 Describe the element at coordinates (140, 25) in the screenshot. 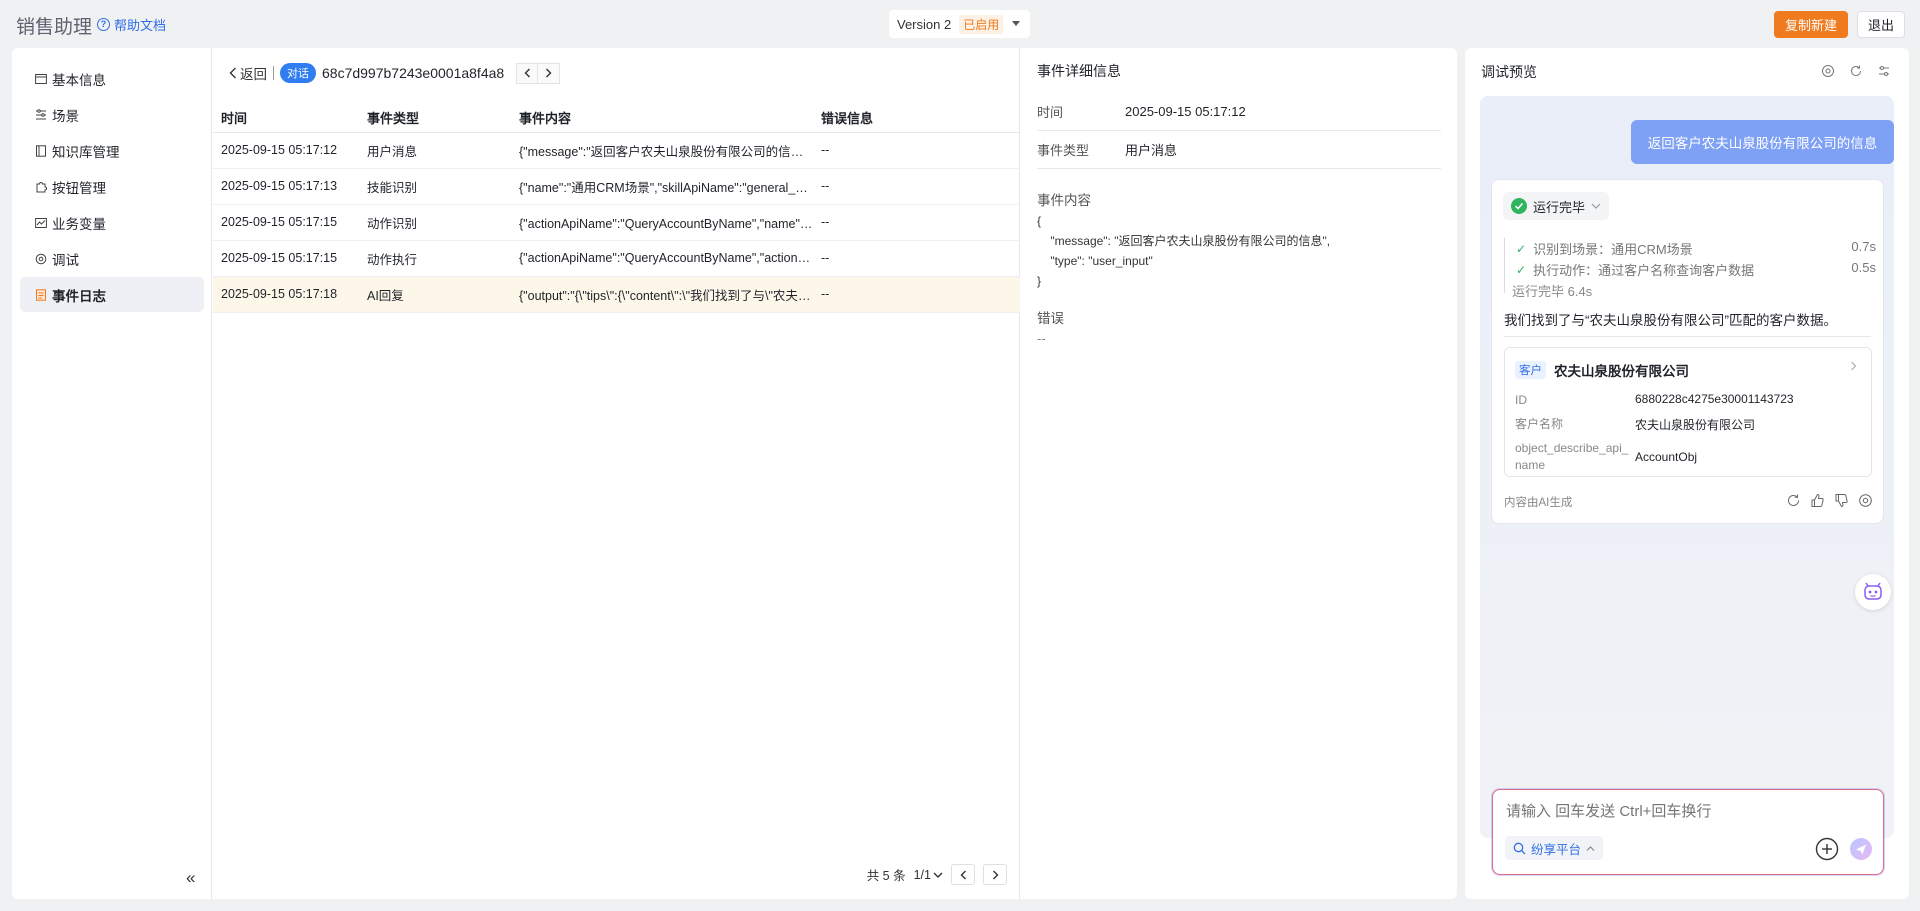

I see `help-docs-label: 帮助文档` at that location.